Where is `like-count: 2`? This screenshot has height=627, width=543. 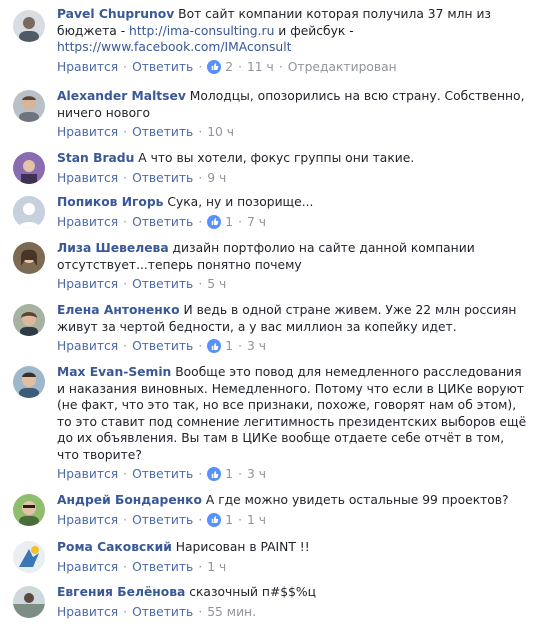
like-count: 2 is located at coordinates (220, 67).